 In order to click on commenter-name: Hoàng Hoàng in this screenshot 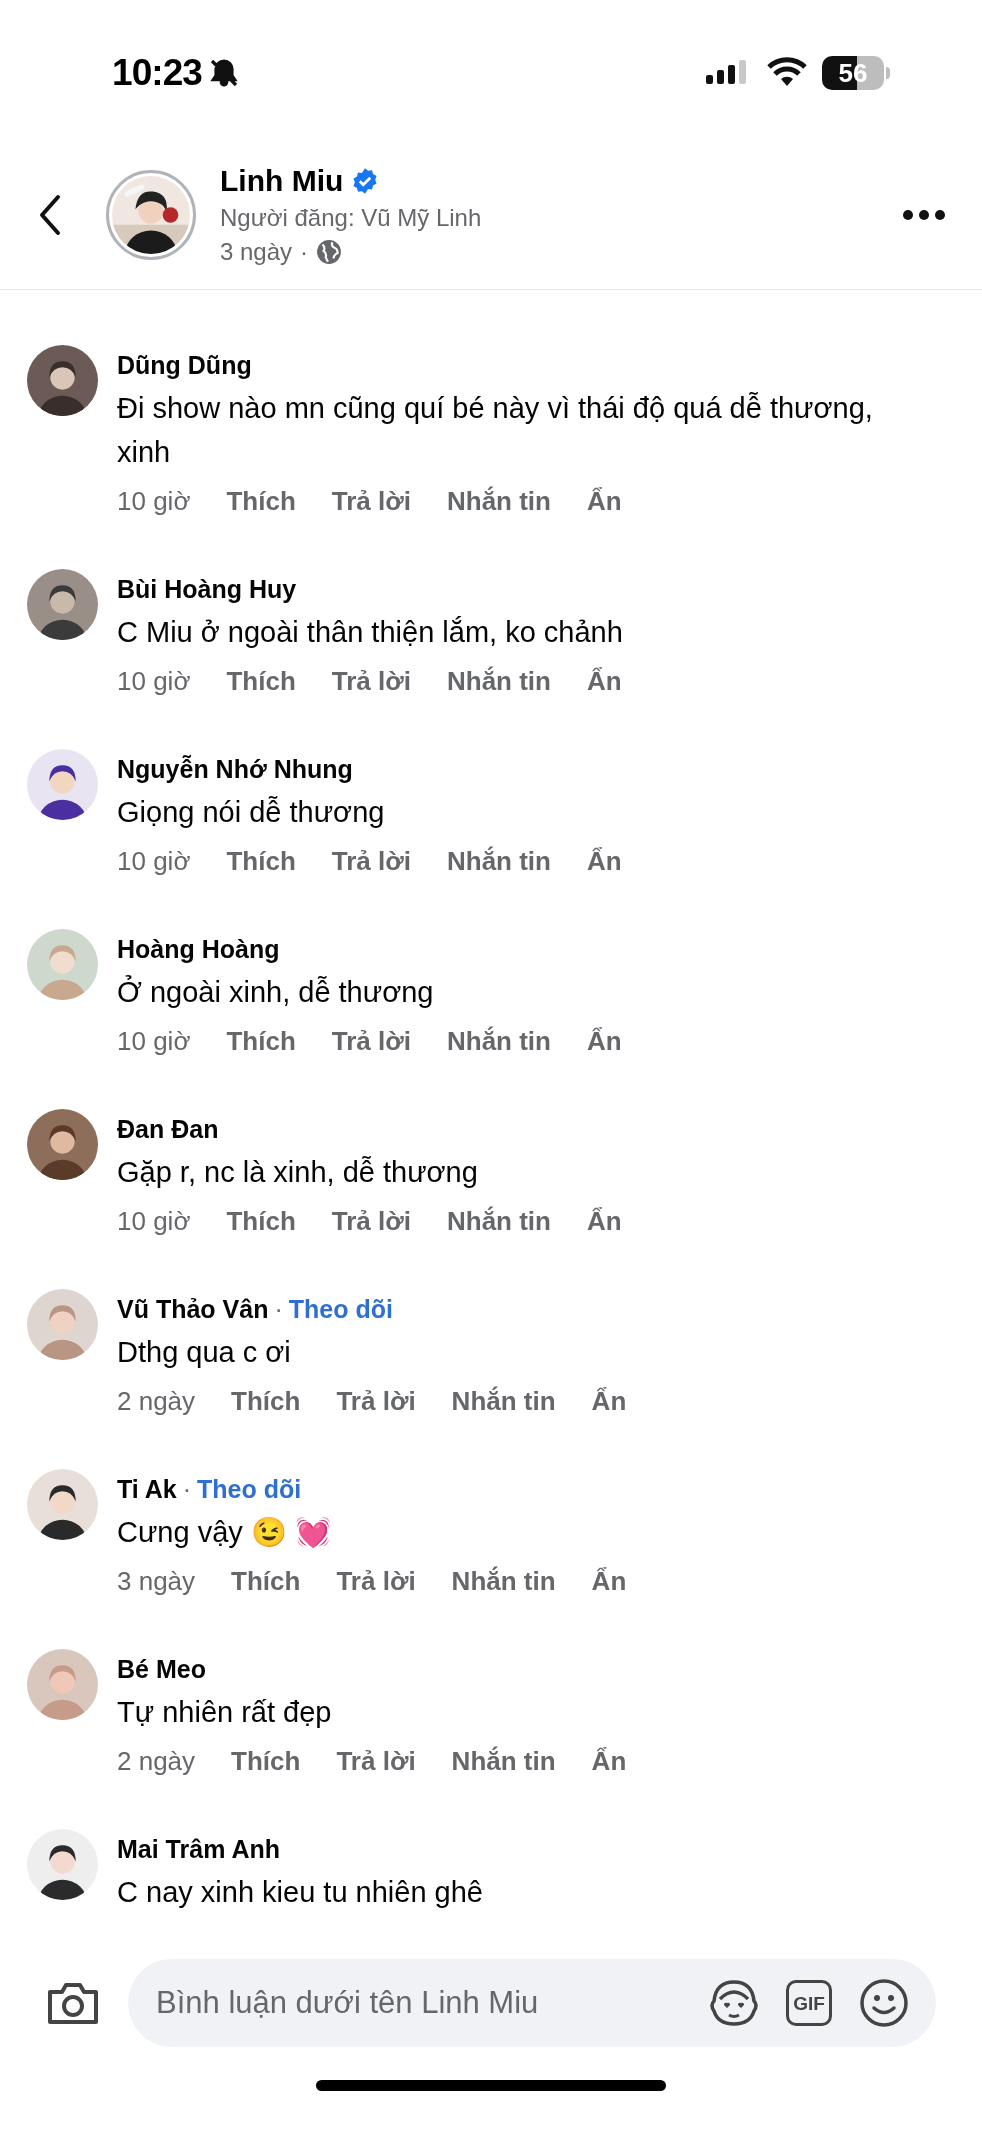, I will do `click(198, 949)`.